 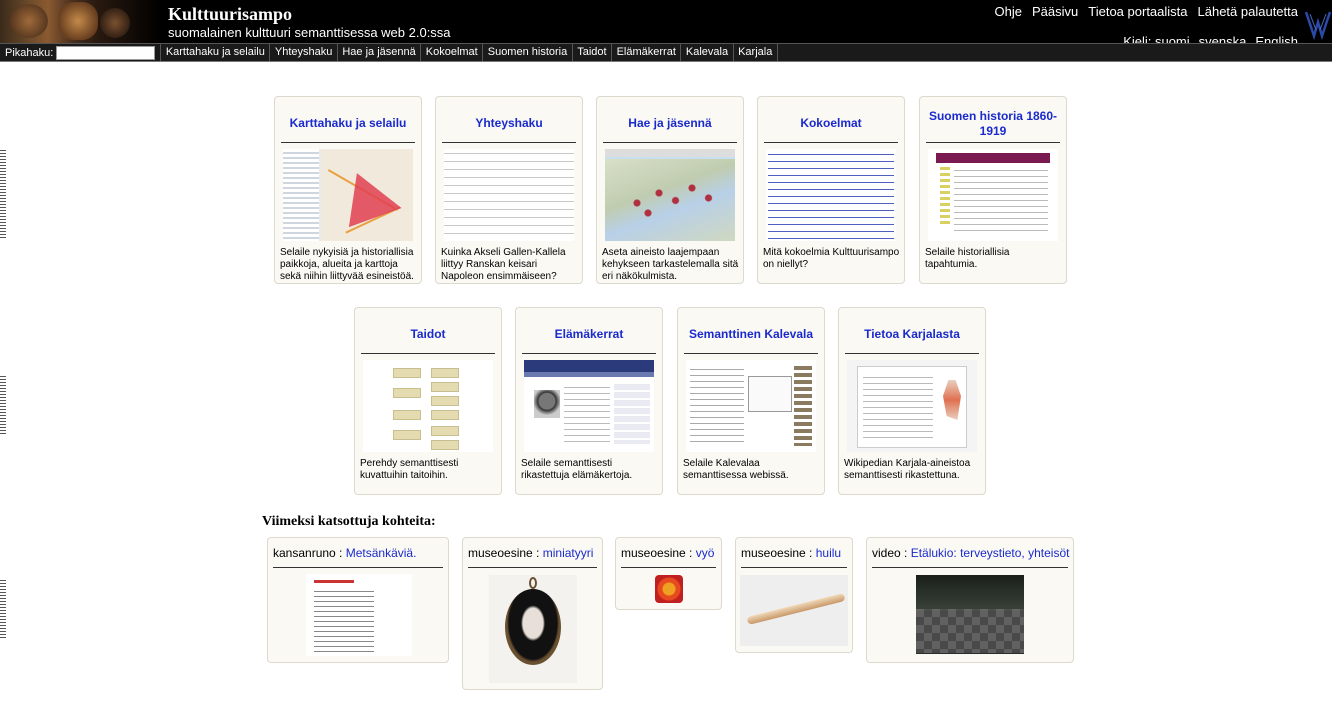 What do you see at coordinates (645, 52) in the screenshot?
I see `nav-item-biographies: Elämäkerrat` at bounding box center [645, 52].